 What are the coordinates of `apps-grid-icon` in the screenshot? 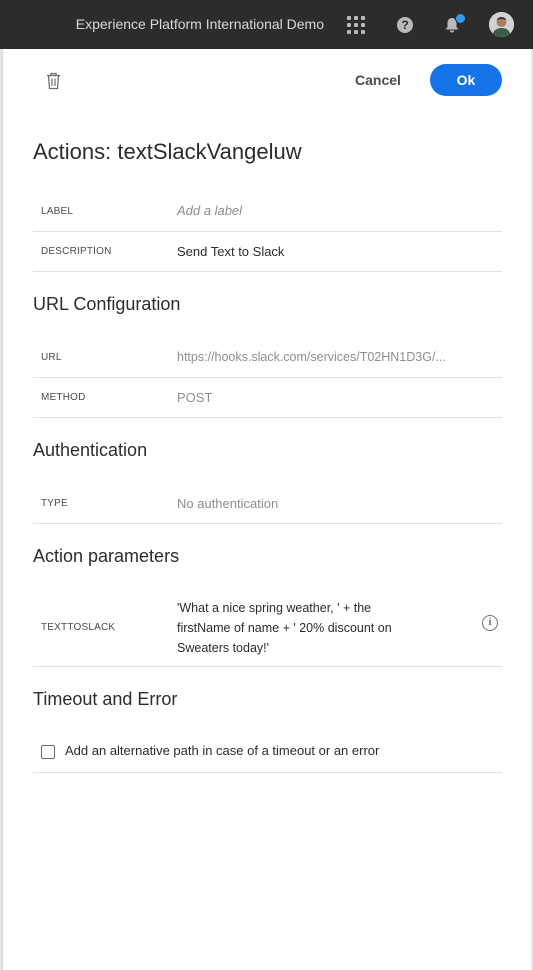 It's located at (356, 25).